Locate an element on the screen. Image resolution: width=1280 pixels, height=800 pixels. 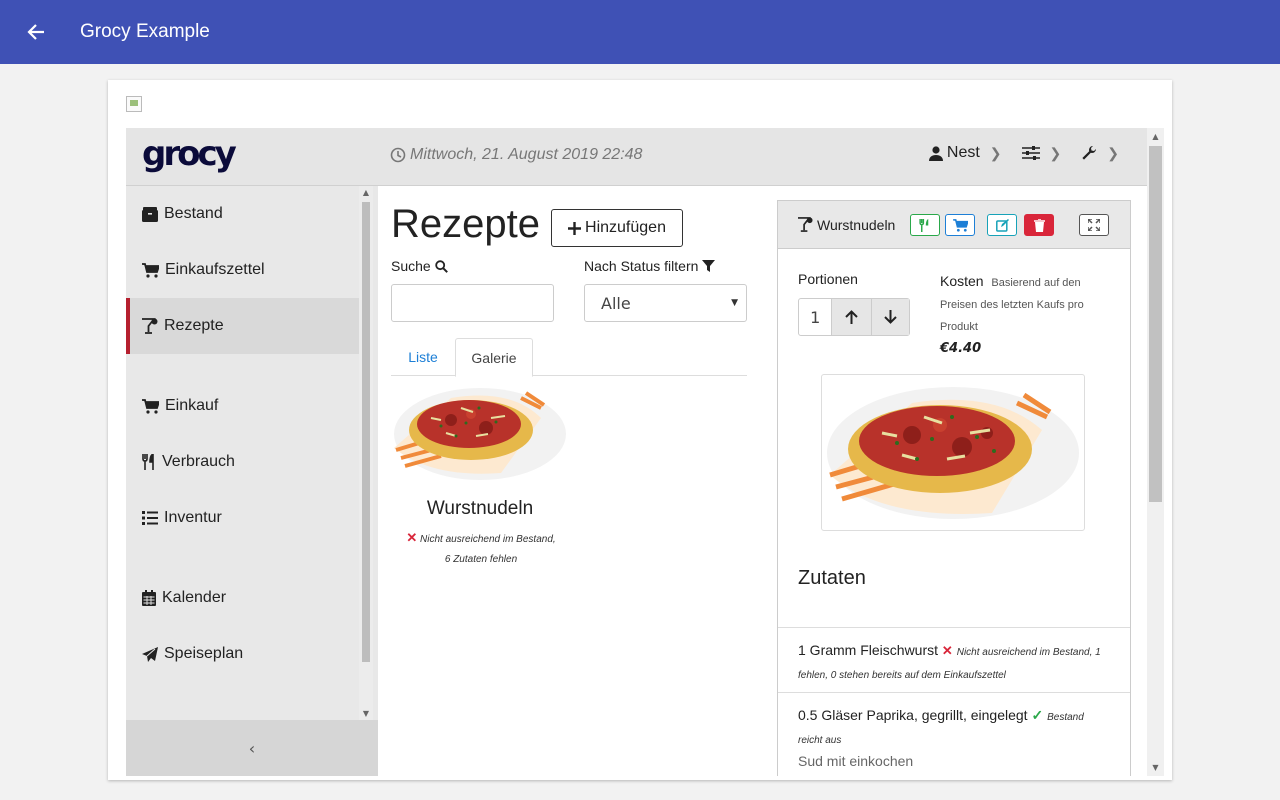
chevron-left-icon: ‹ is located at coordinates (252, 748).